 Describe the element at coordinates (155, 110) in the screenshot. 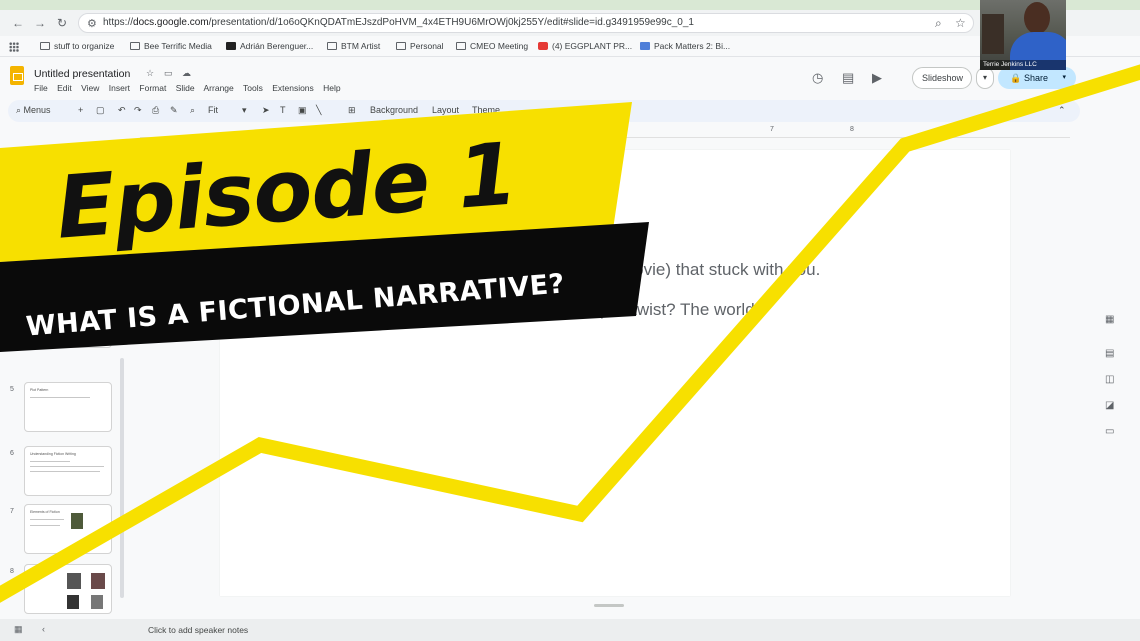

I see `print-icon: ⎙` at that location.